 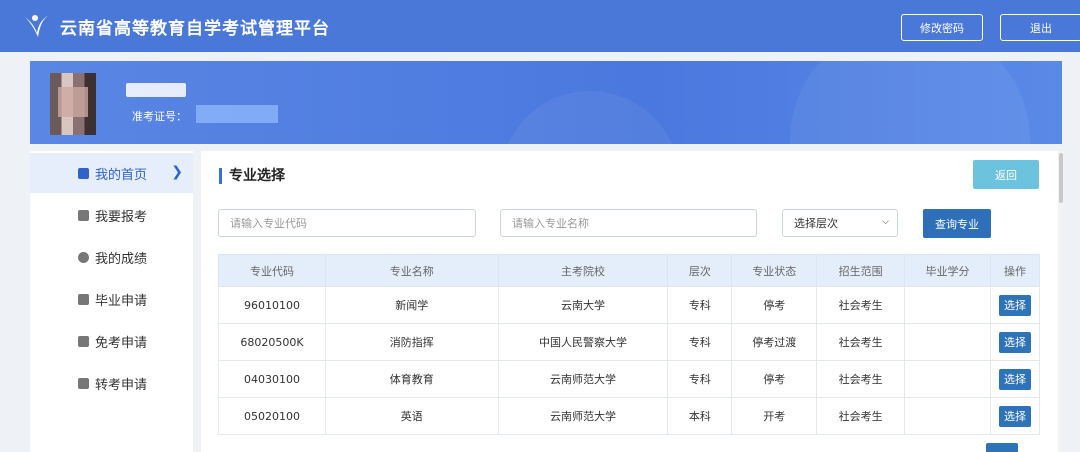 I want to click on column-header: 专业名称, so click(x=411, y=270).